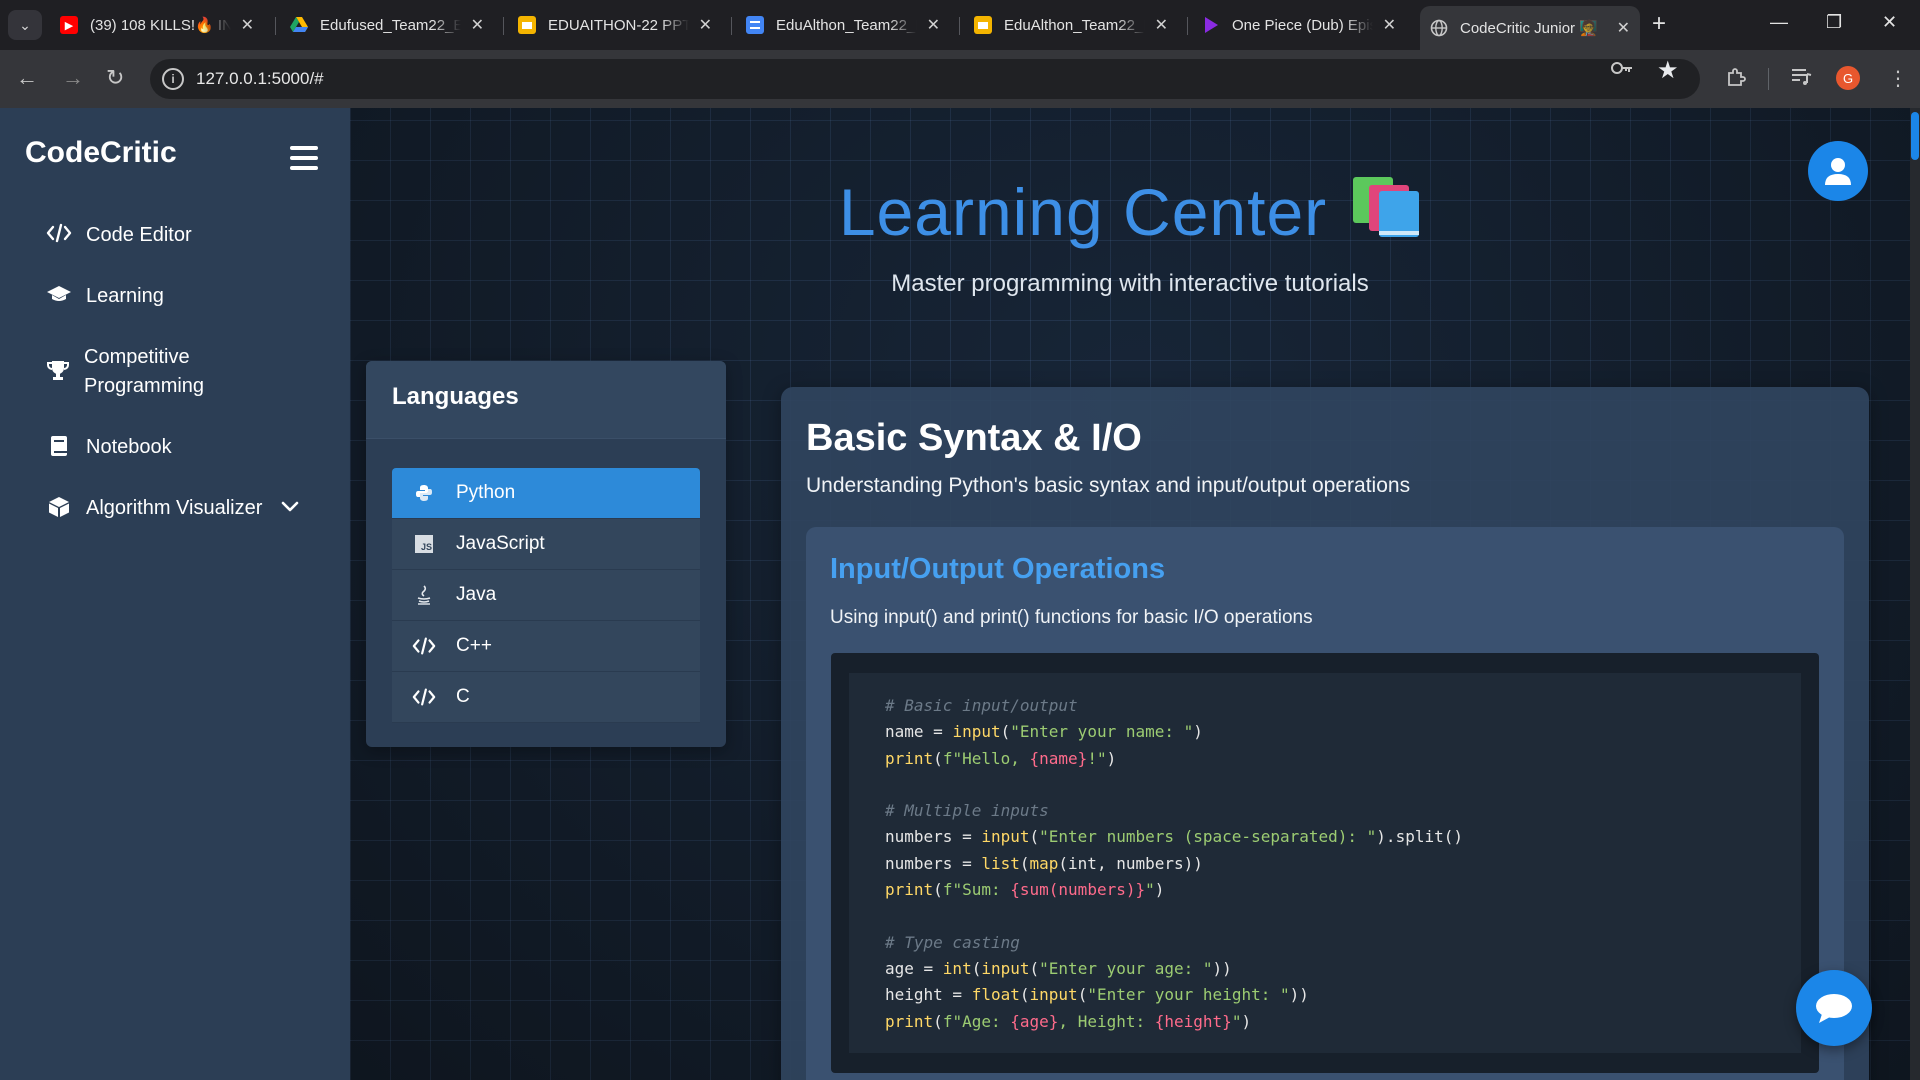 The height and width of the screenshot is (1080, 1920). What do you see at coordinates (109, 447) in the screenshot?
I see `sidebar-item-notebook: Notebook` at bounding box center [109, 447].